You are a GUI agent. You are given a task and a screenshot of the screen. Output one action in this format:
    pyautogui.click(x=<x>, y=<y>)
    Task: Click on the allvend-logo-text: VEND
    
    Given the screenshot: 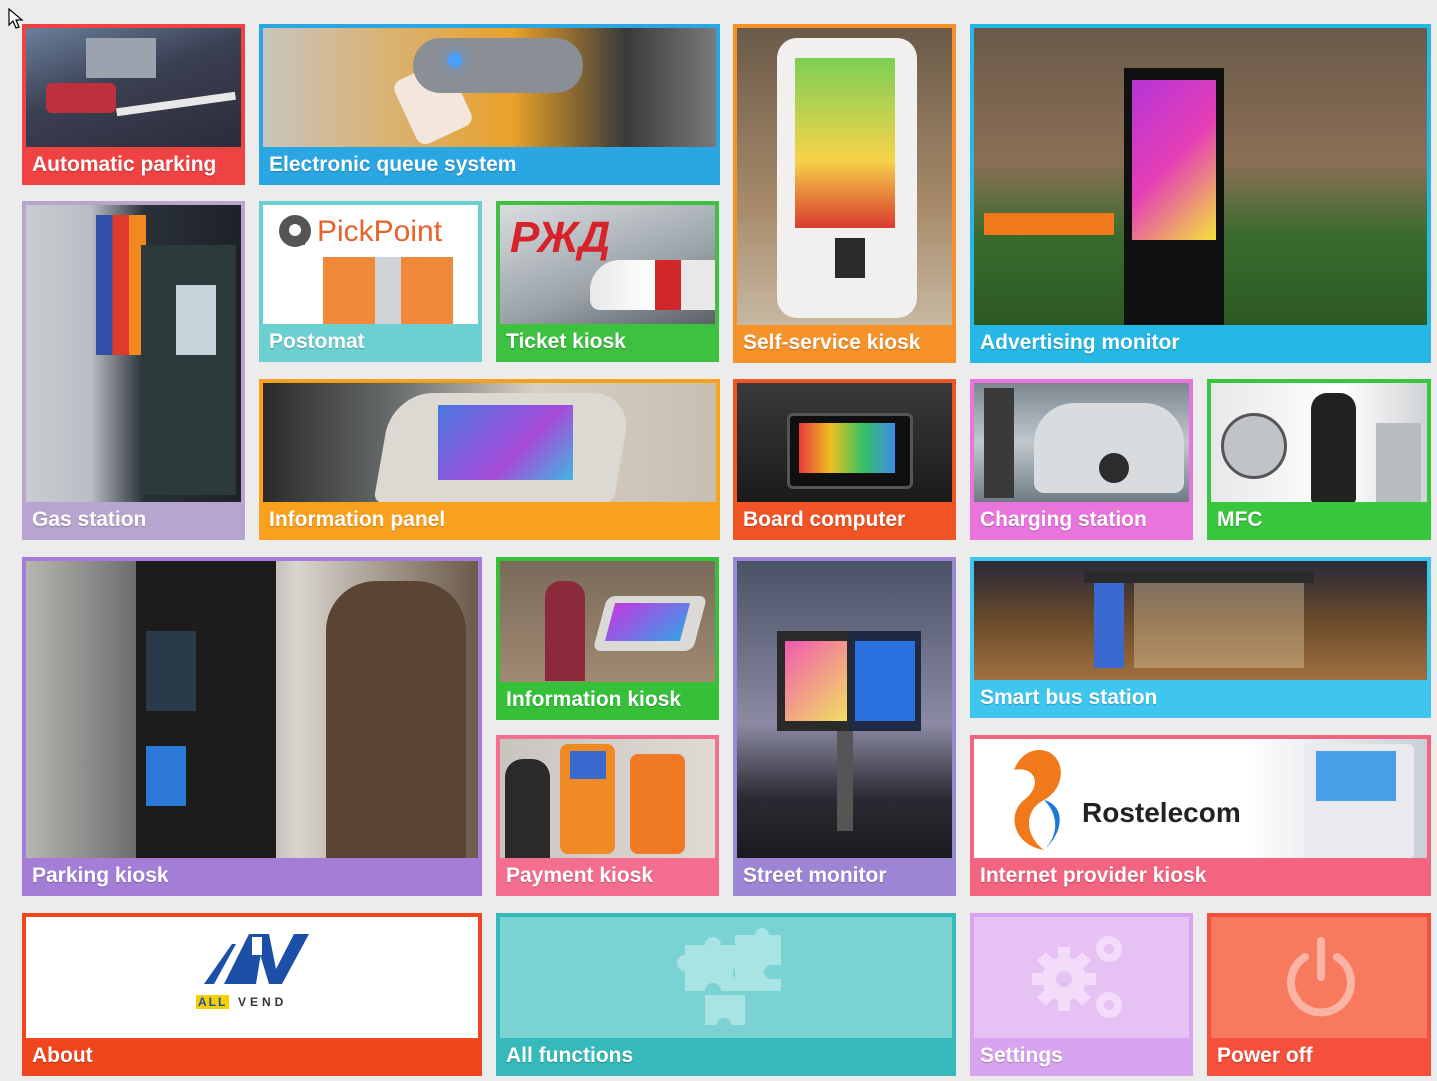 What is the action you would take?
    pyautogui.click(x=263, y=1002)
    